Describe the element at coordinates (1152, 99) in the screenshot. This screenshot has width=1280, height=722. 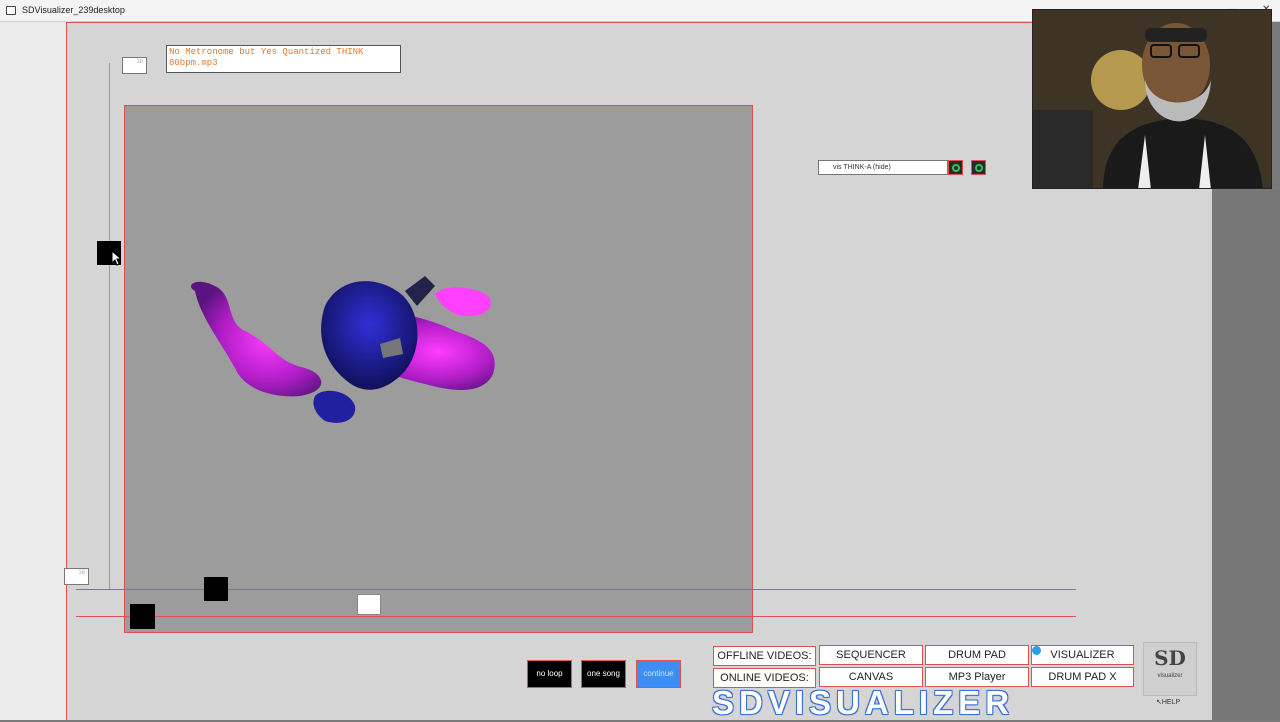
I see `webcam-overlay` at that location.